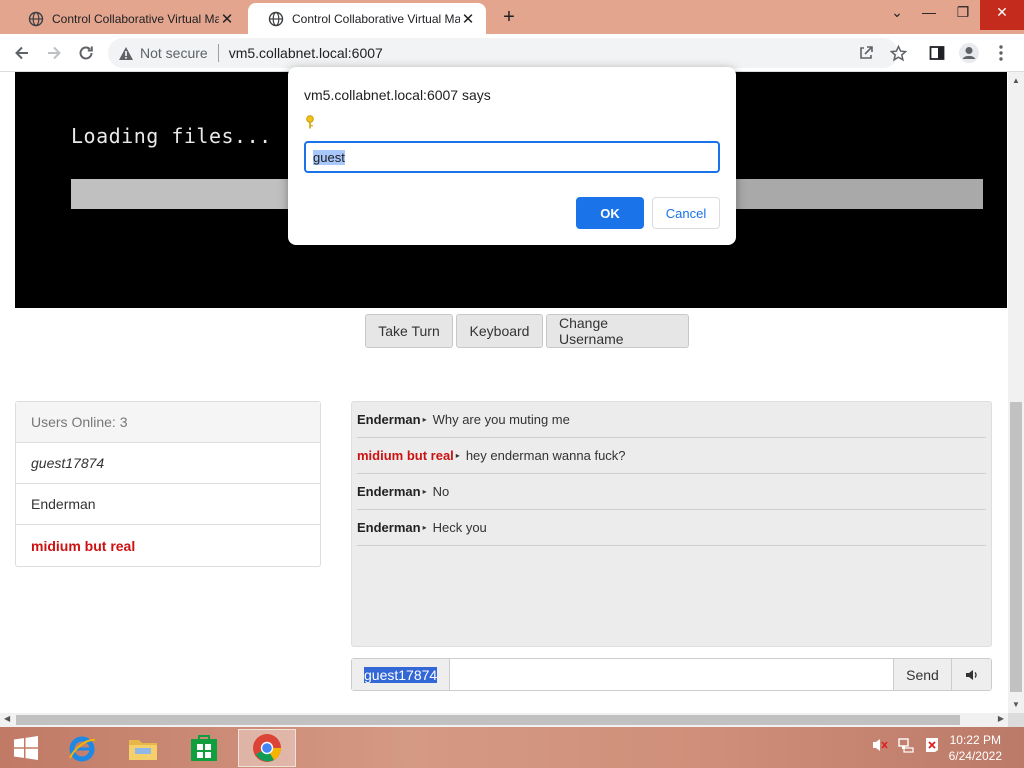 The height and width of the screenshot is (768, 1024). Describe the element at coordinates (922, 674) in the screenshot. I see `send-button: Send` at that location.